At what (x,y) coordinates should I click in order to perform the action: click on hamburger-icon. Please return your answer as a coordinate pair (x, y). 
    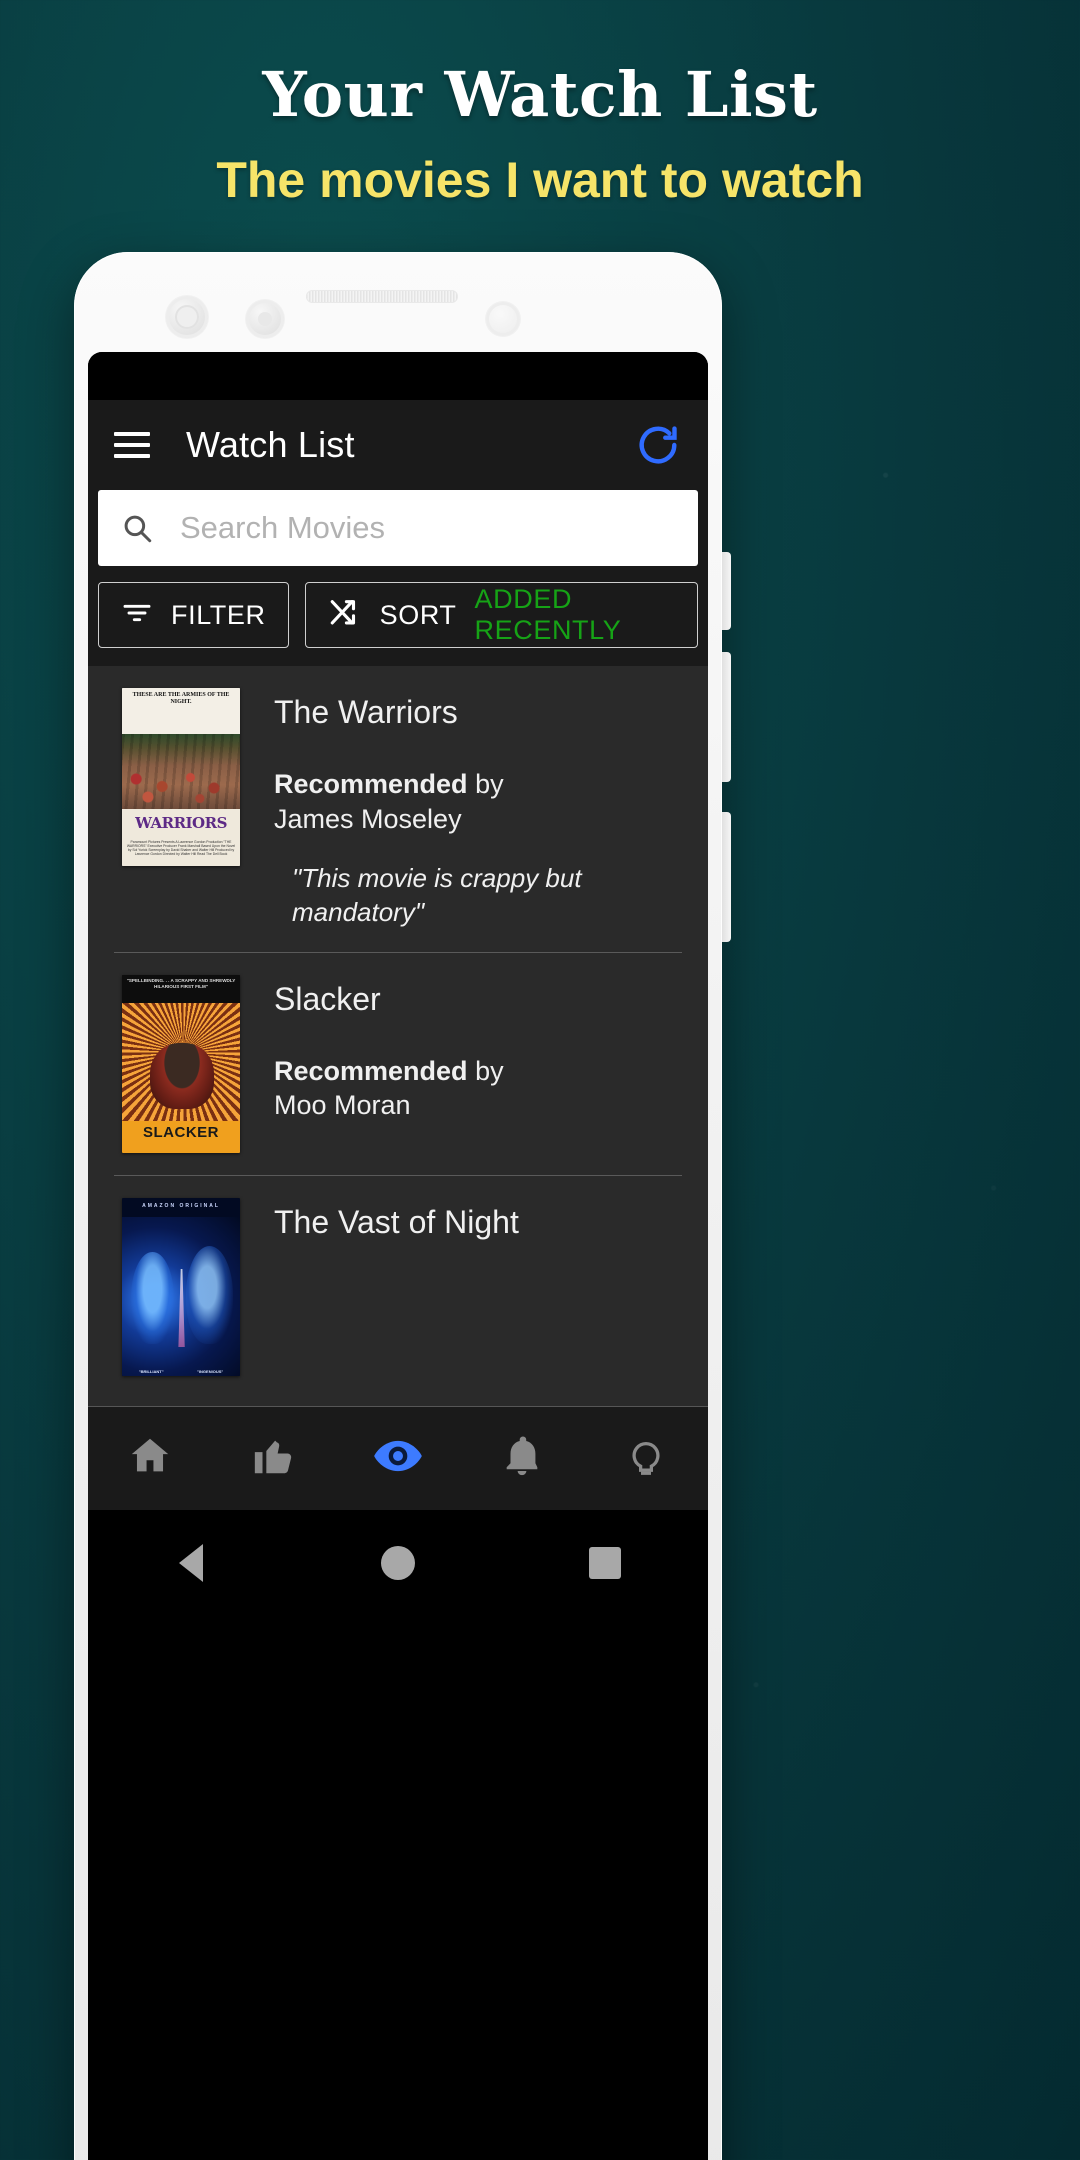
    Looking at the image, I should click on (132, 445).